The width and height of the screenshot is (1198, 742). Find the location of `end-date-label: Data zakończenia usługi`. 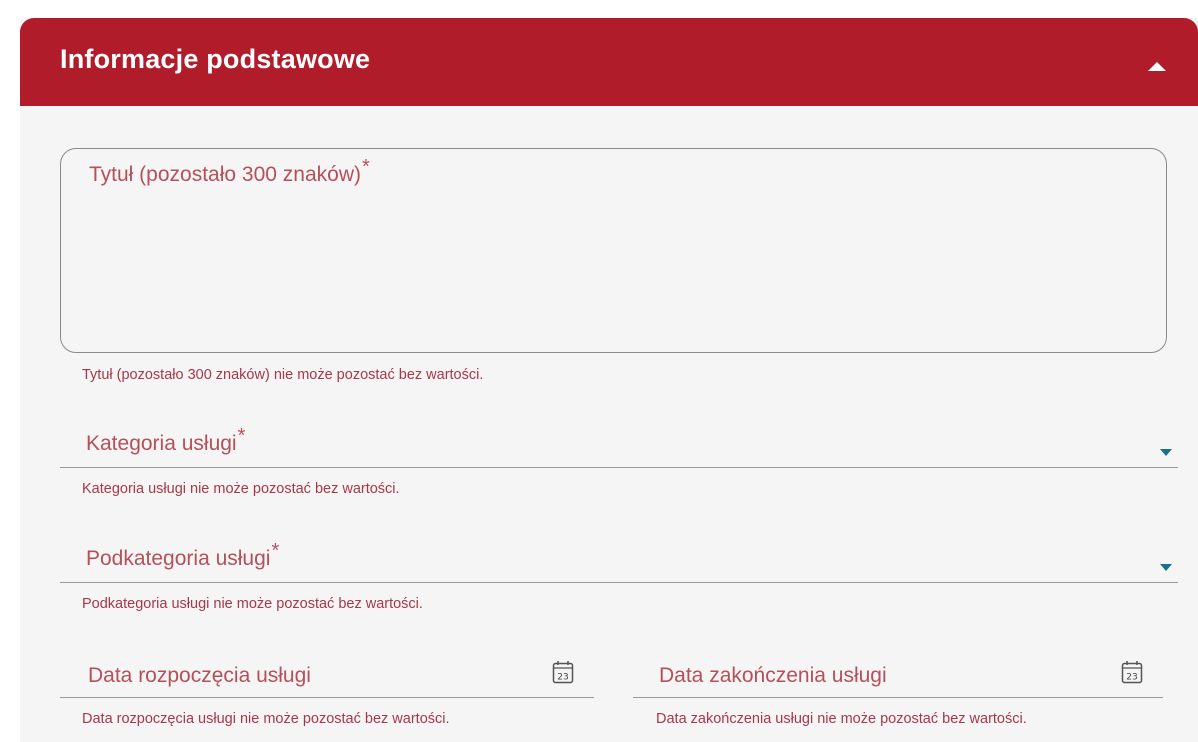

end-date-label: Data zakończenia usługi is located at coordinates (773, 675).